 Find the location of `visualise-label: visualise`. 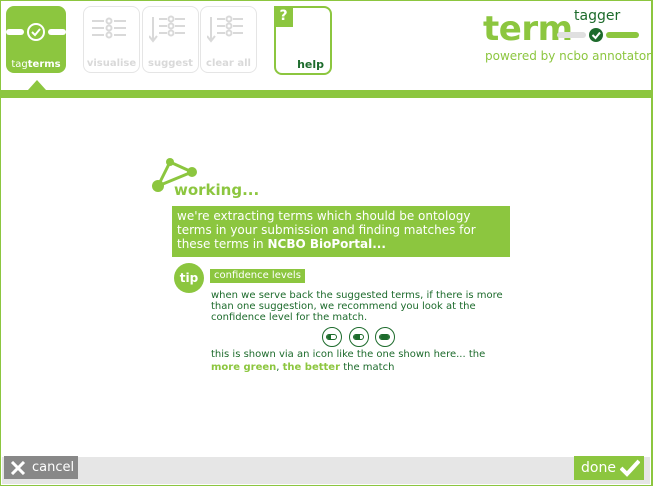

visualise-label: visualise is located at coordinates (111, 63).